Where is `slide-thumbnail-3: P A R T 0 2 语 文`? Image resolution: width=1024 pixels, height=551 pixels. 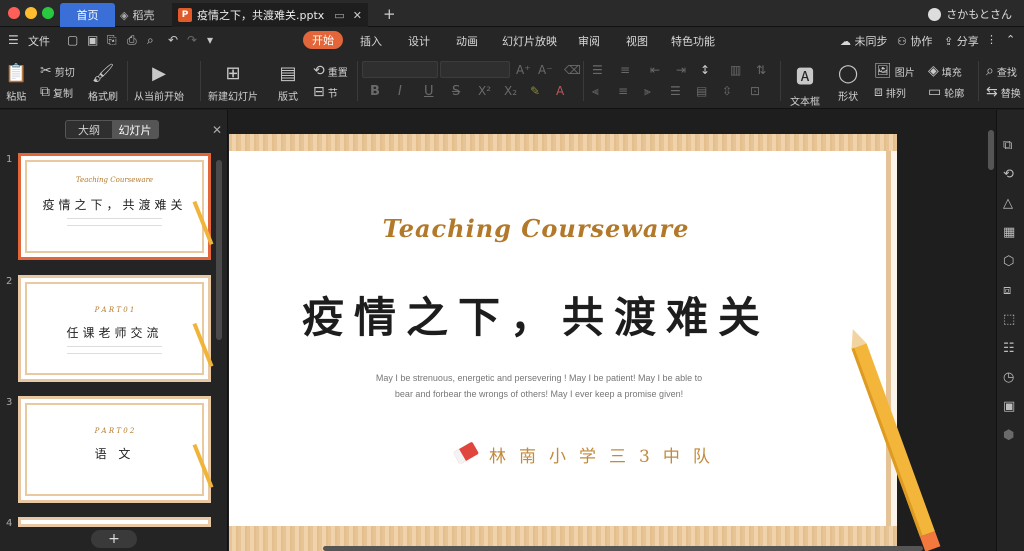 slide-thumbnail-3: P A R T 0 2 语 文 is located at coordinates (116, 449).